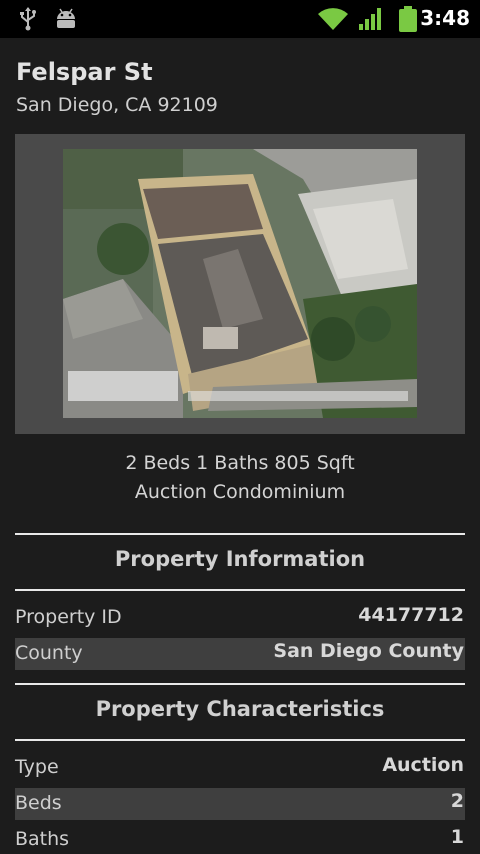  Describe the element at coordinates (28, 21) in the screenshot. I see `usb-icon` at that location.